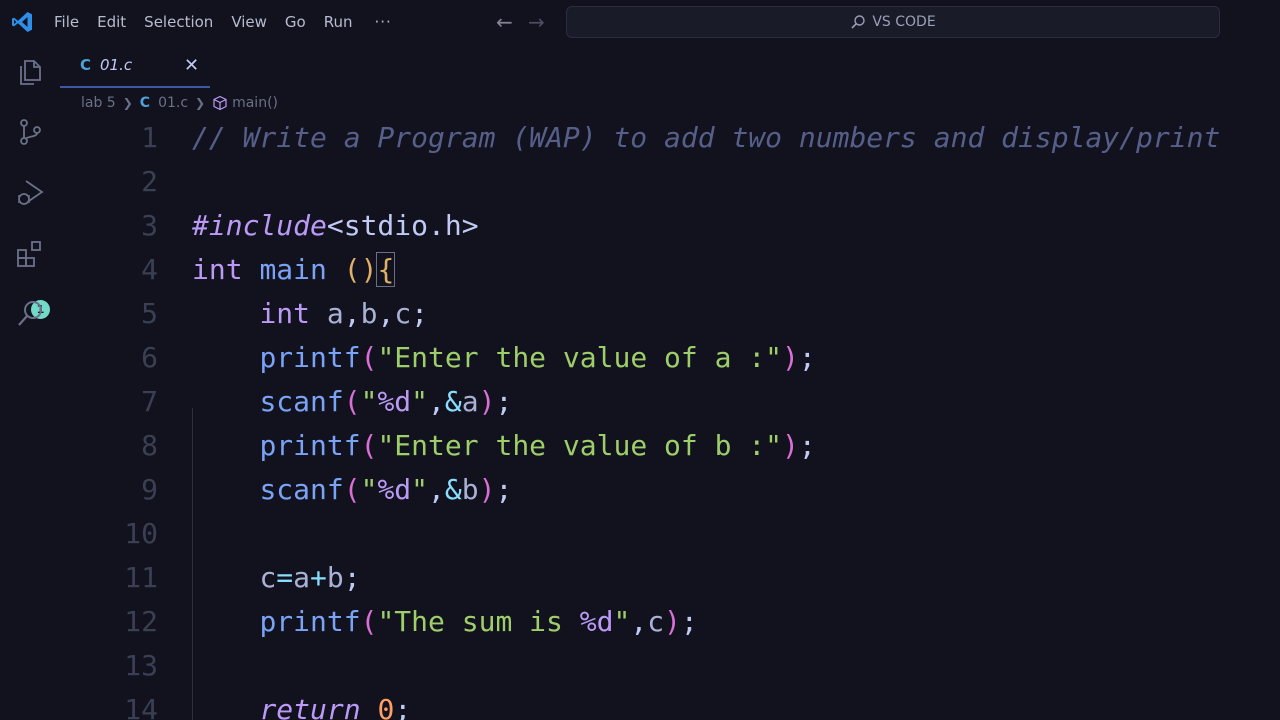 The height and width of the screenshot is (720, 1280). Describe the element at coordinates (858, 22) in the screenshot. I see `search-icon` at that location.